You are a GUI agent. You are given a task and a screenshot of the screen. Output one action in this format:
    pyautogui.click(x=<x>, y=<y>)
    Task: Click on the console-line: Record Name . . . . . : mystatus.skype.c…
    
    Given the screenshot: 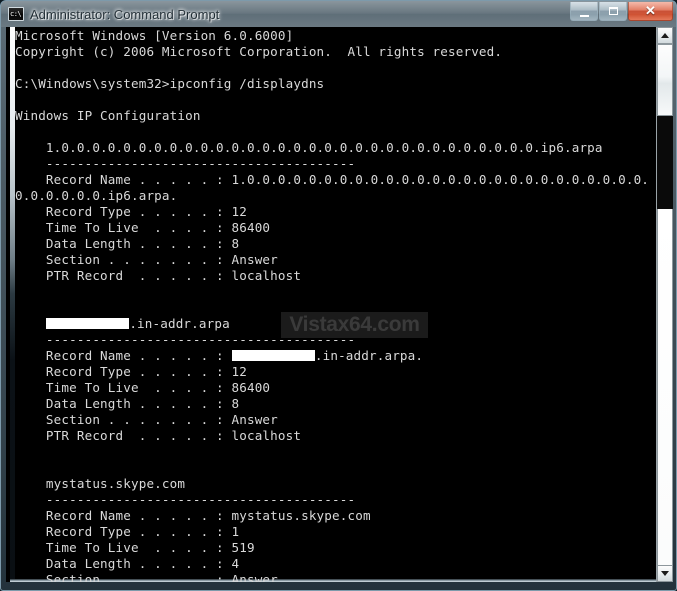 What is the action you would take?
    pyautogui.click(x=193, y=515)
    